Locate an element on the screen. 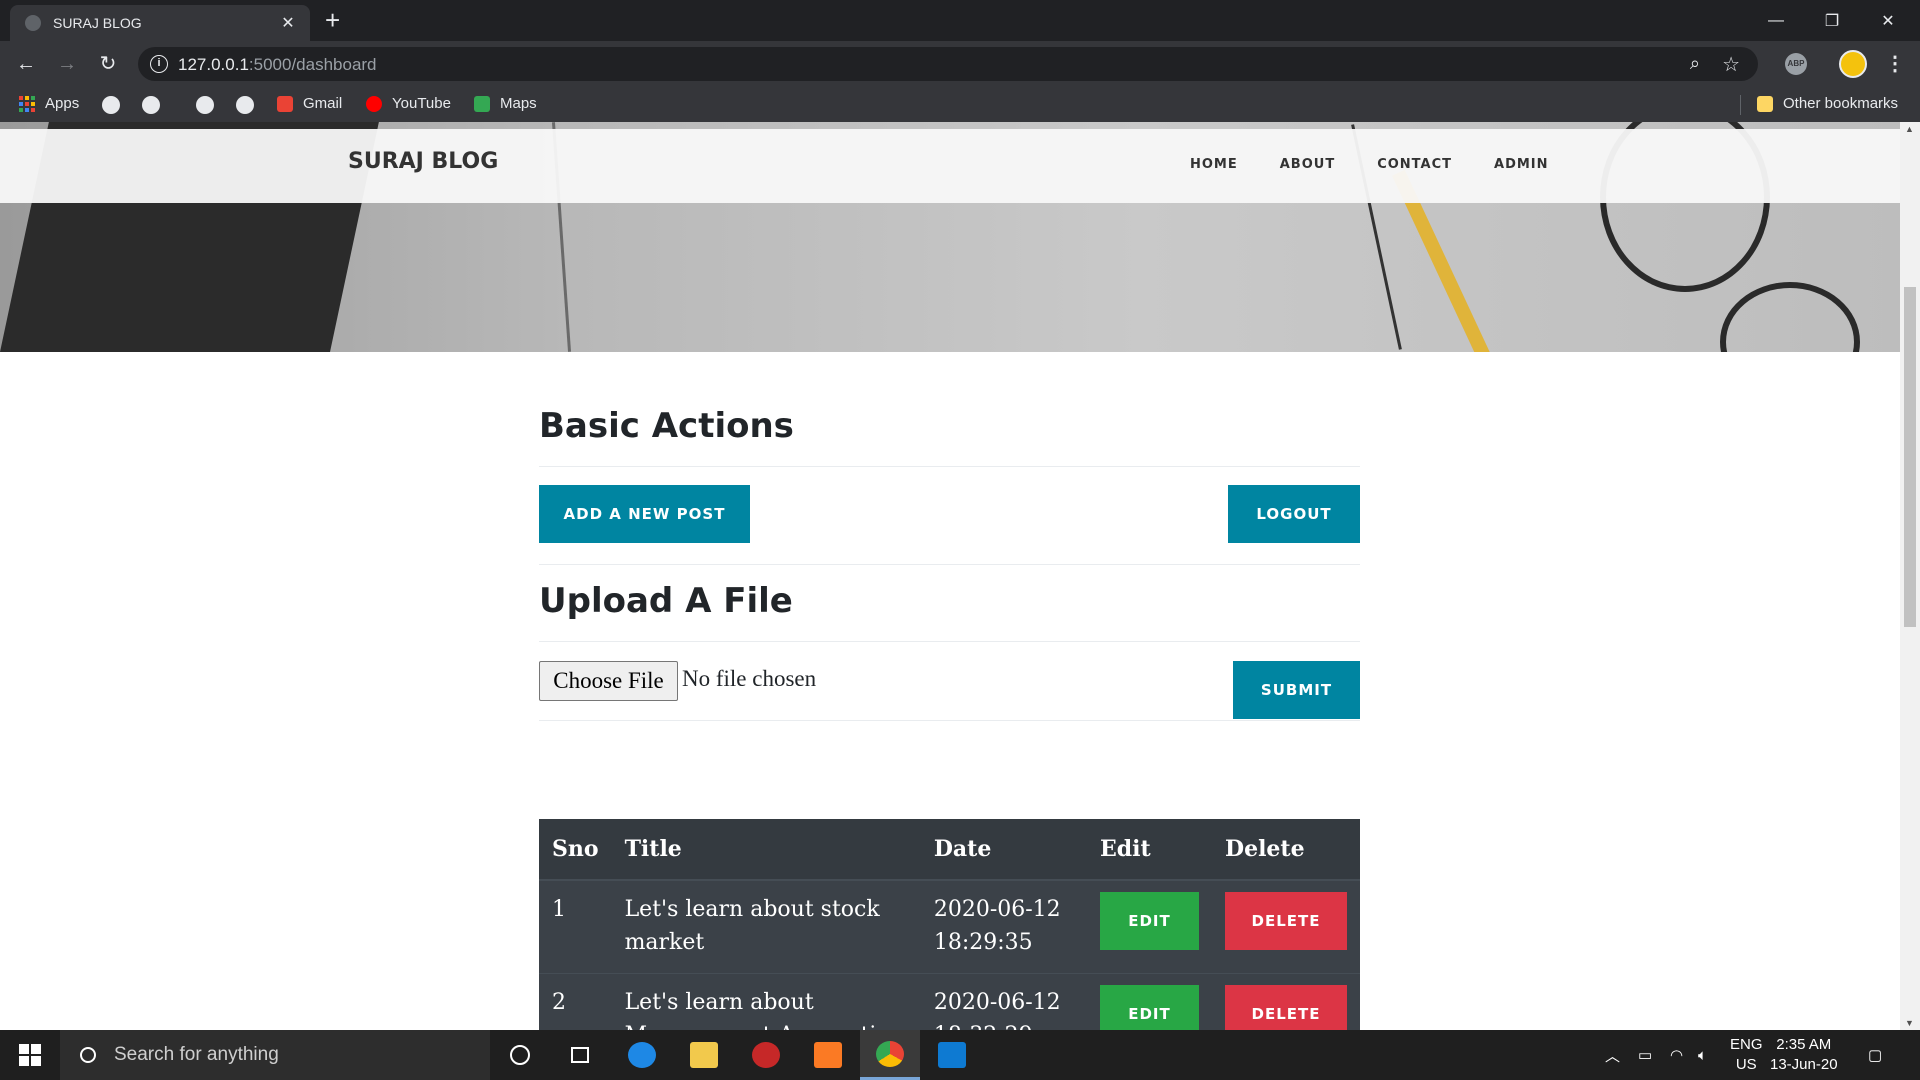 The image size is (1920, 1080). page-scrollbar: ▲ ▼ is located at coordinates (1910, 576).